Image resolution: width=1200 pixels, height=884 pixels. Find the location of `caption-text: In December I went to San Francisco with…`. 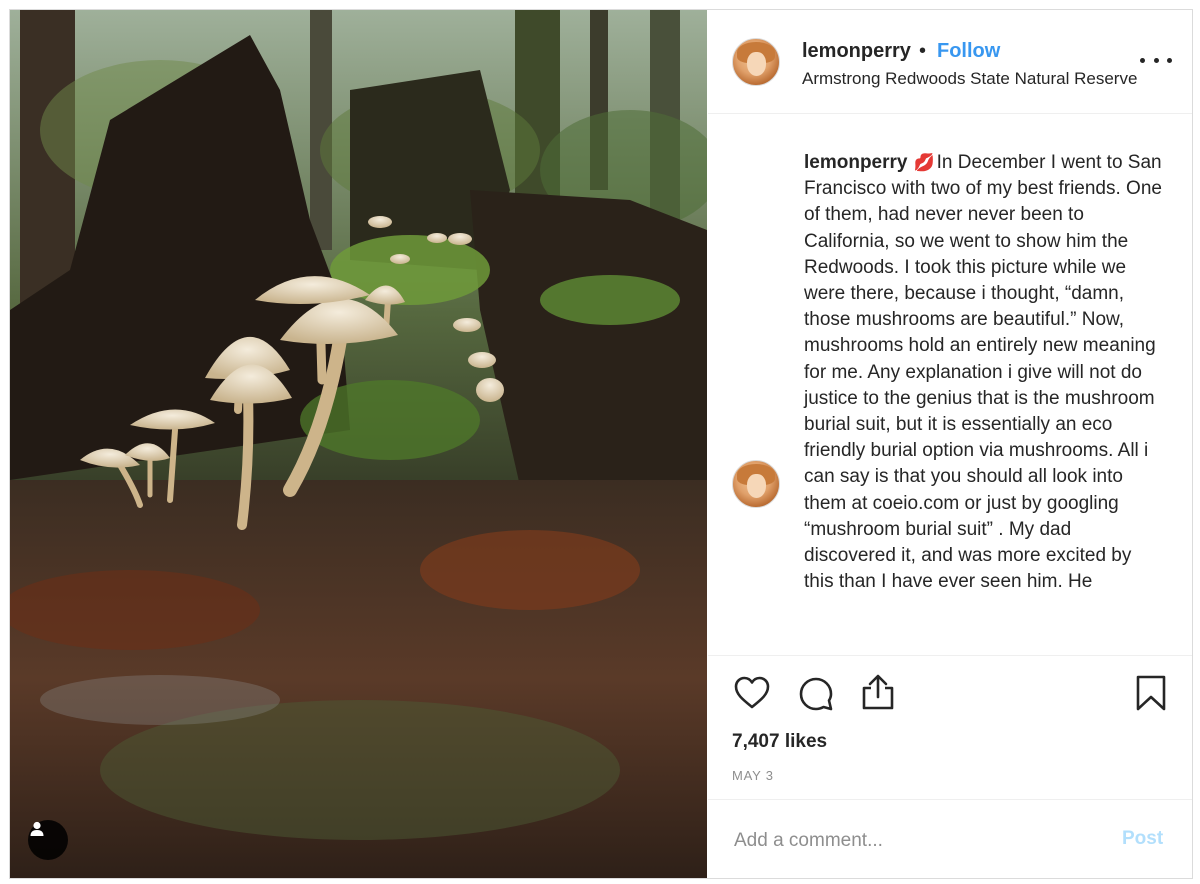

caption-text: In December I went to San Francisco with… is located at coordinates (983, 372).